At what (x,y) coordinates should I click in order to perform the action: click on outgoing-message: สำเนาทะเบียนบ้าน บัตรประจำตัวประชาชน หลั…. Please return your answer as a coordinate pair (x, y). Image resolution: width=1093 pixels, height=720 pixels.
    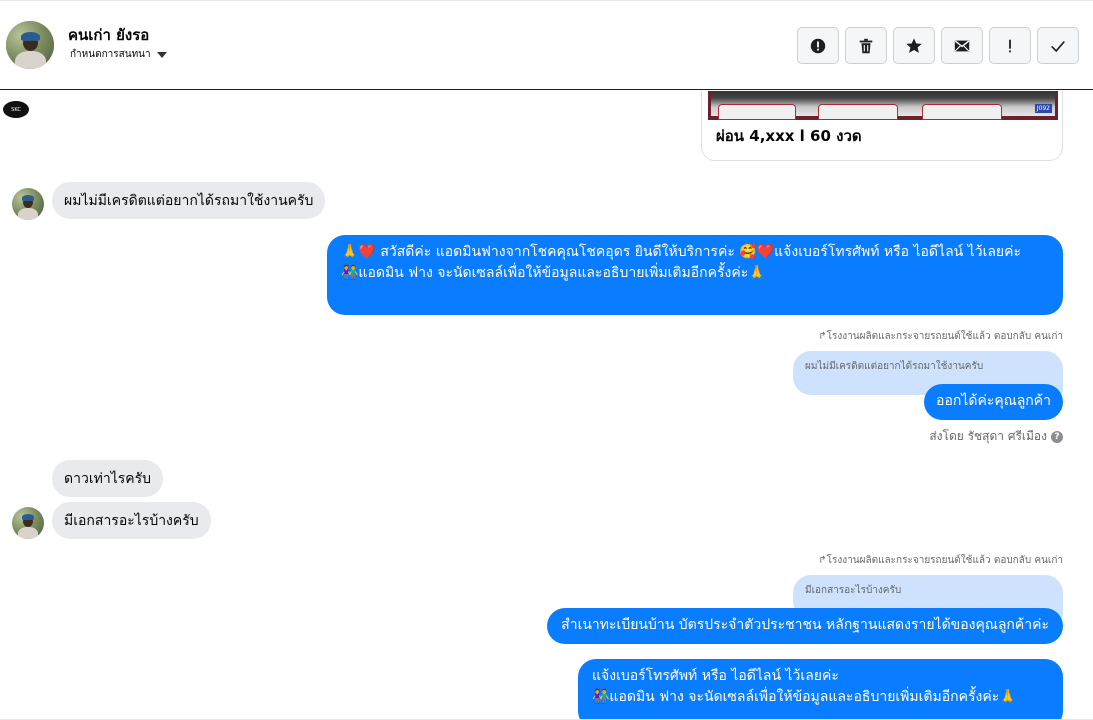
    Looking at the image, I should click on (805, 626).